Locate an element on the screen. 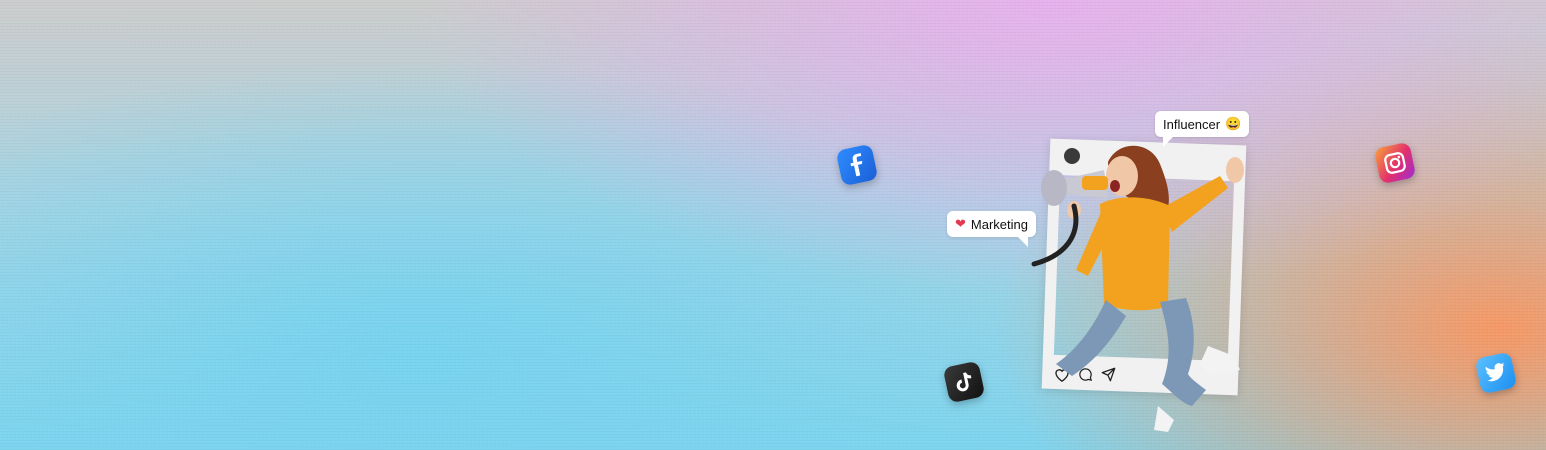 The width and height of the screenshot is (1546, 450). influencer-label: Influencer is located at coordinates (1192, 124).